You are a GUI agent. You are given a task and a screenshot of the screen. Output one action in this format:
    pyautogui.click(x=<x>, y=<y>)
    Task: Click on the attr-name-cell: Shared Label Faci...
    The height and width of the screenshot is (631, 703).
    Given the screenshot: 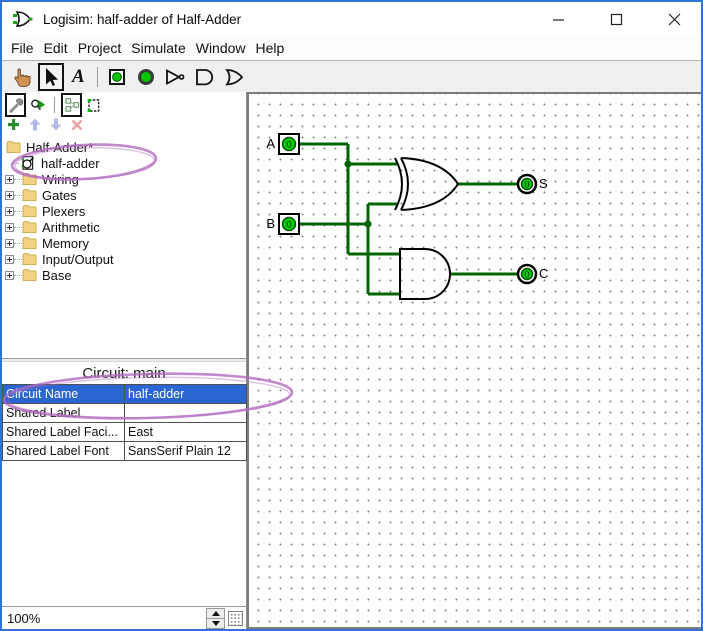 What is the action you would take?
    pyautogui.click(x=63, y=432)
    